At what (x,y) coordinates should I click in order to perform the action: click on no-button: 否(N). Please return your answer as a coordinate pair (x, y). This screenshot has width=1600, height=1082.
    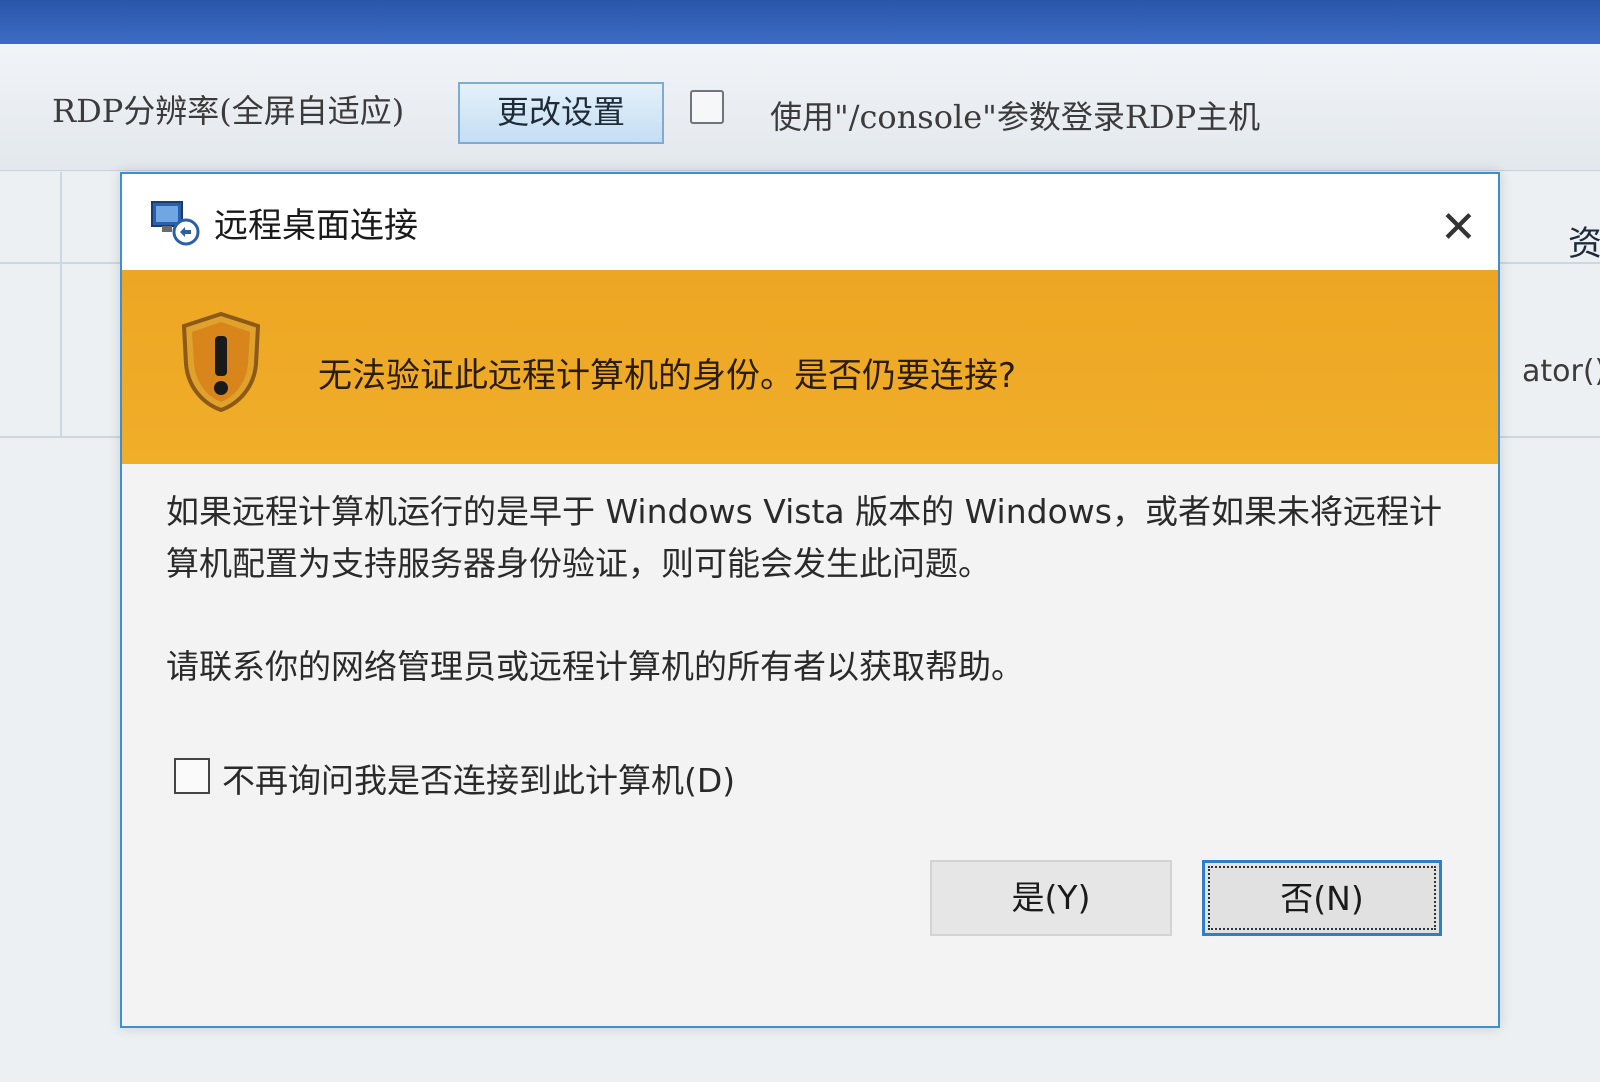
    Looking at the image, I should click on (1322, 898).